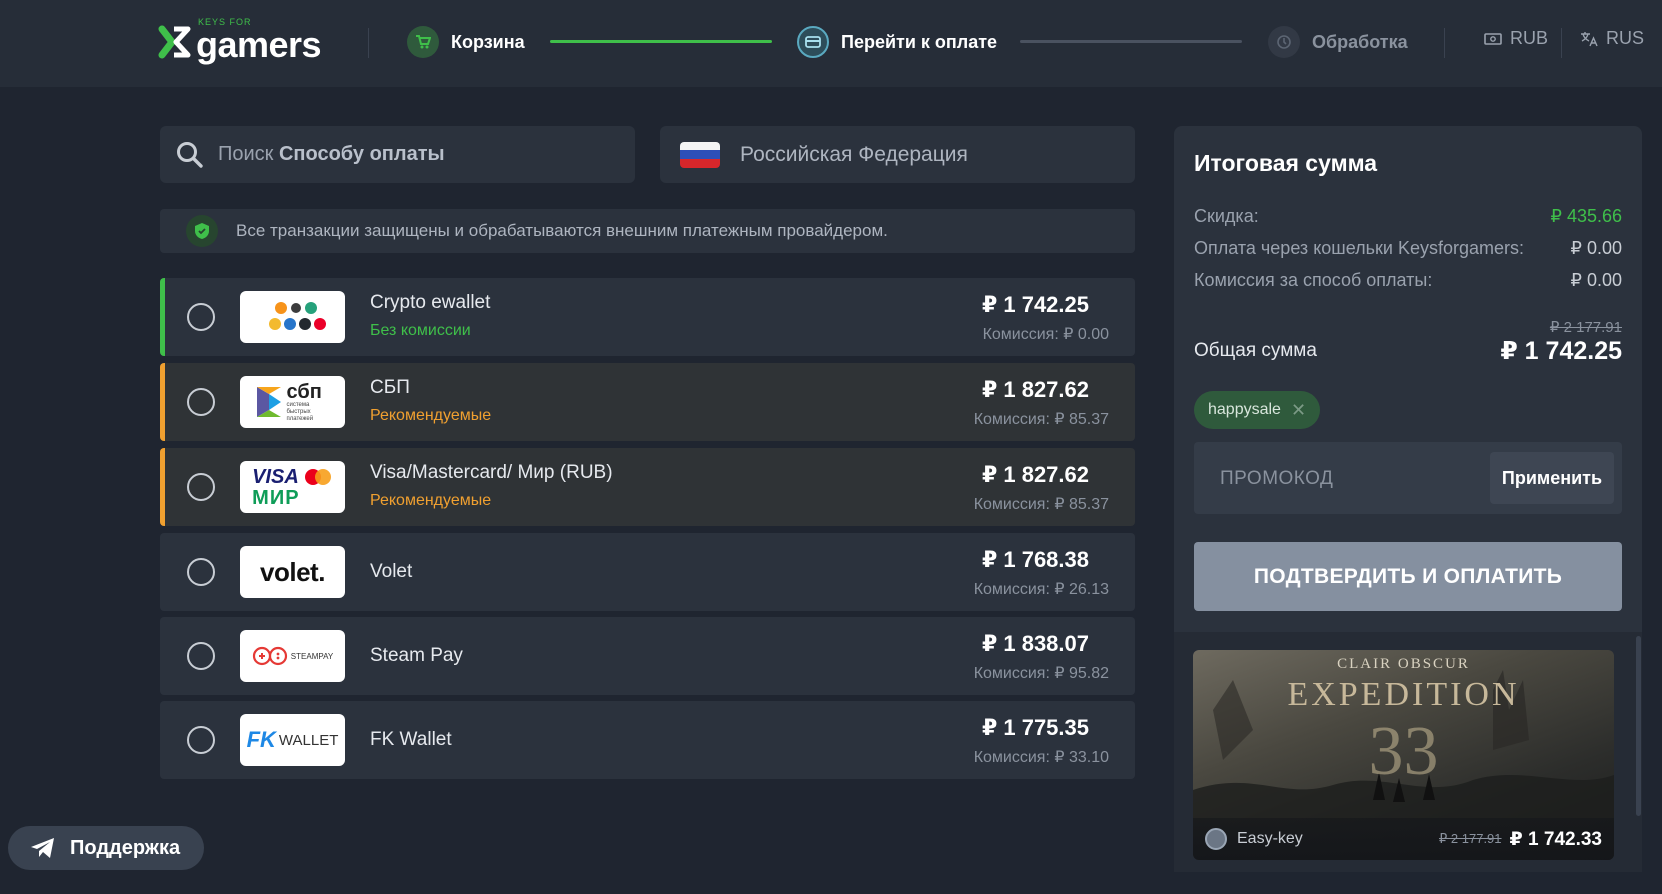  Describe the element at coordinates (491, 472) in the screenshot. I see `payment-name: Visa/Mastercard/ Мир (RUB)` at that location.